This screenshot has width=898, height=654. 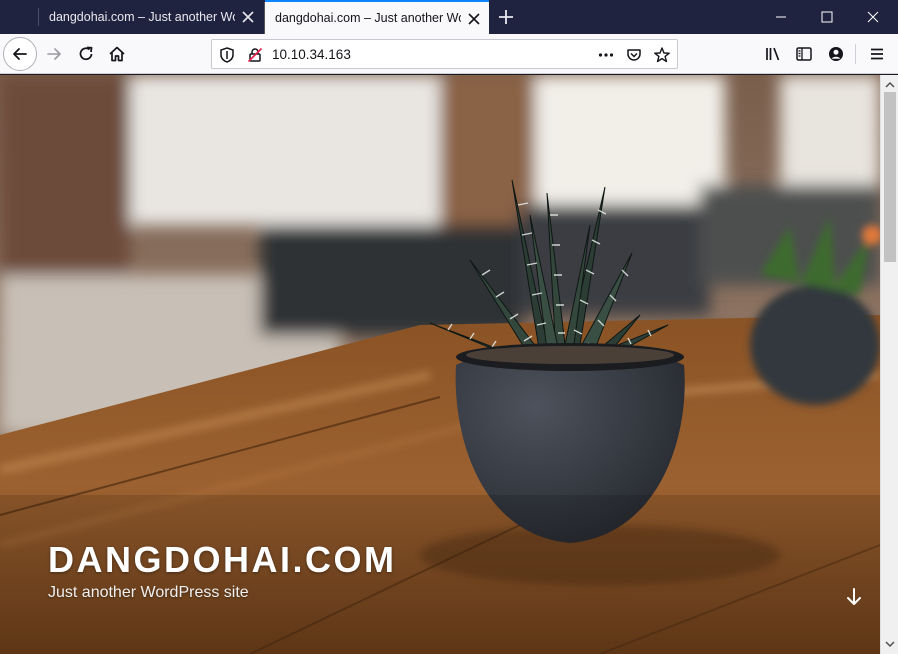 I want to click on toolbar-separator, so click(x=855, y=54).